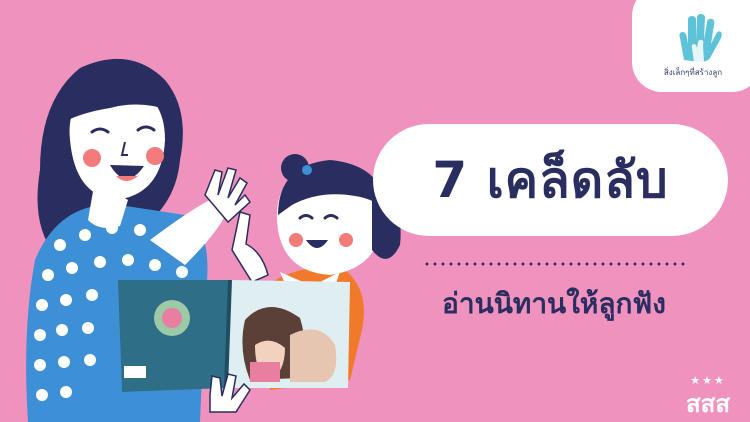 Image resolution: width=750 pixels, height=422 pixels. I want to click on dotted-divider, so click(555, 264).